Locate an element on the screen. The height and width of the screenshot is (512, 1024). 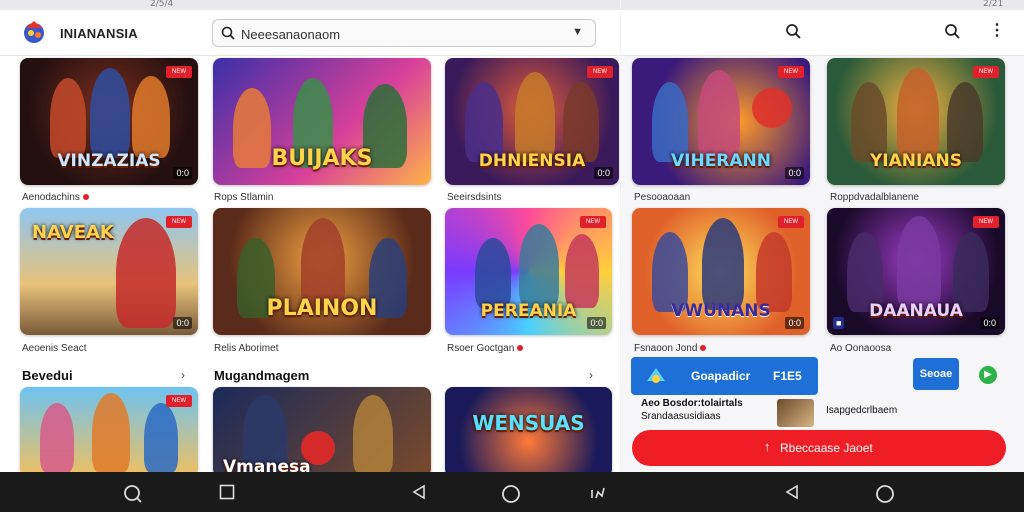
promo-label: Goapadicr is located at coordinates (721, 376).